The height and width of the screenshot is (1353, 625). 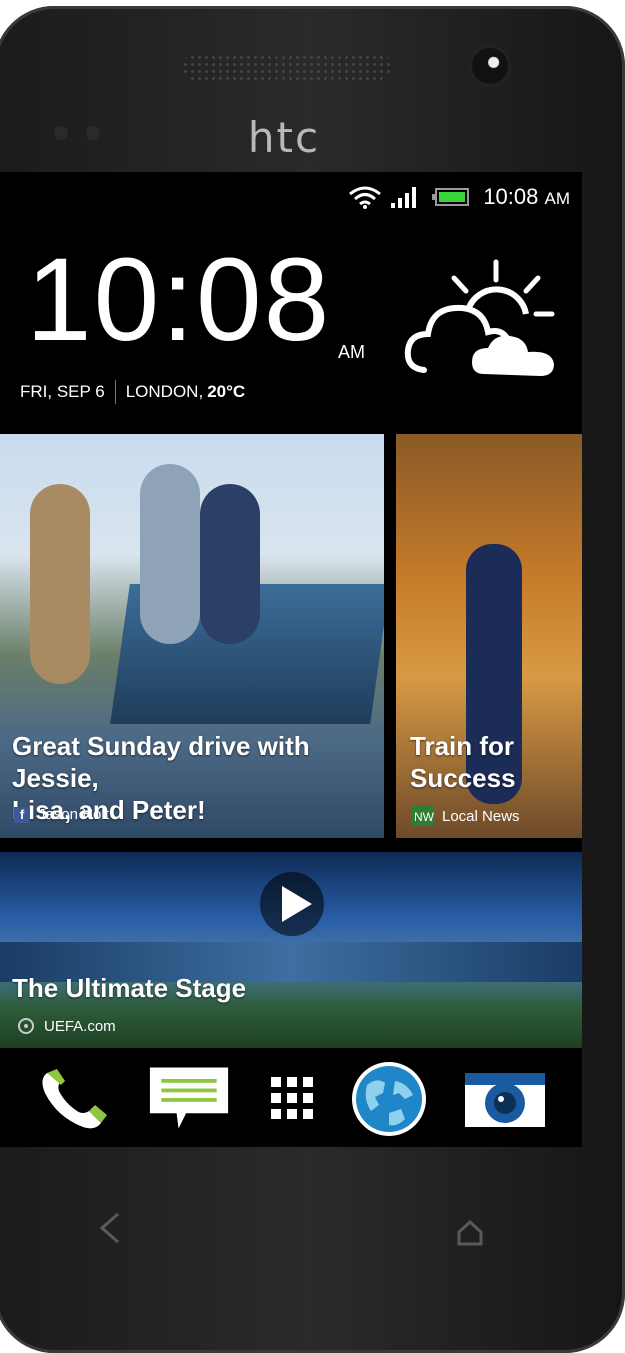 What do you see at coordinates (73, 814) in the screenshot?
I see `feed-source: Jason Holt` at bounding box center [73, 814].